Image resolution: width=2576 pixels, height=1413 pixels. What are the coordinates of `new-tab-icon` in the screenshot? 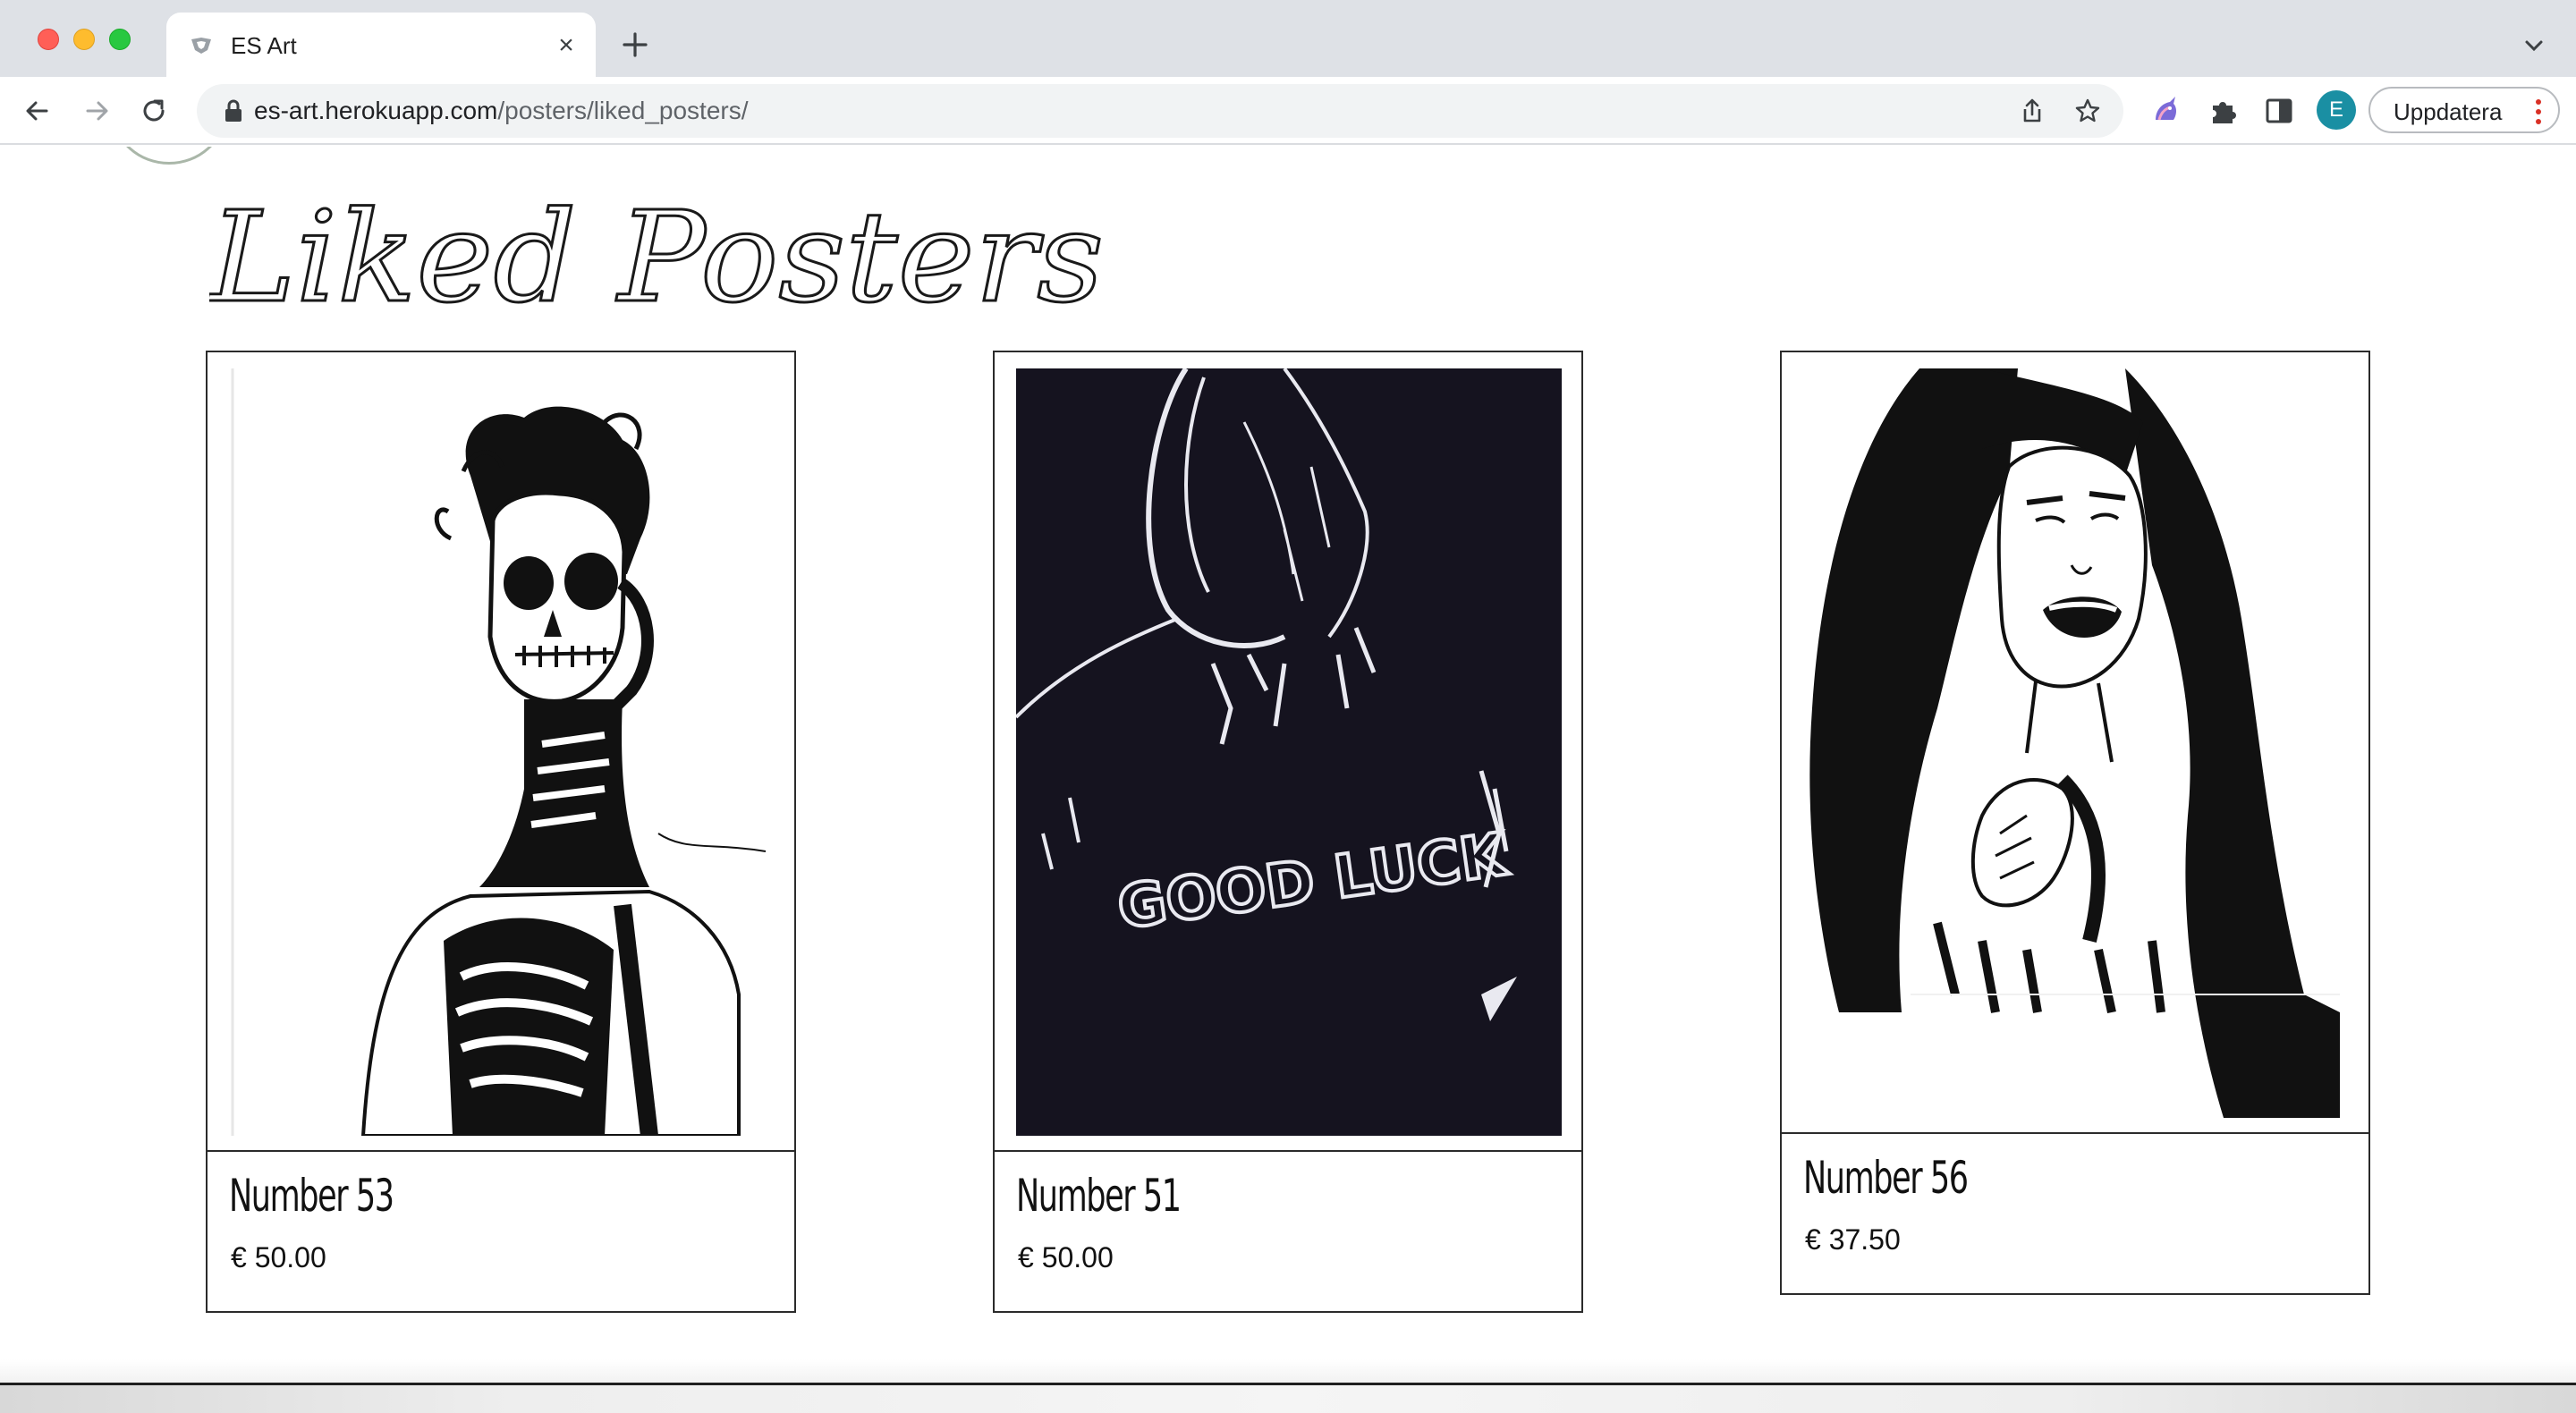 It's located at (635, 45).